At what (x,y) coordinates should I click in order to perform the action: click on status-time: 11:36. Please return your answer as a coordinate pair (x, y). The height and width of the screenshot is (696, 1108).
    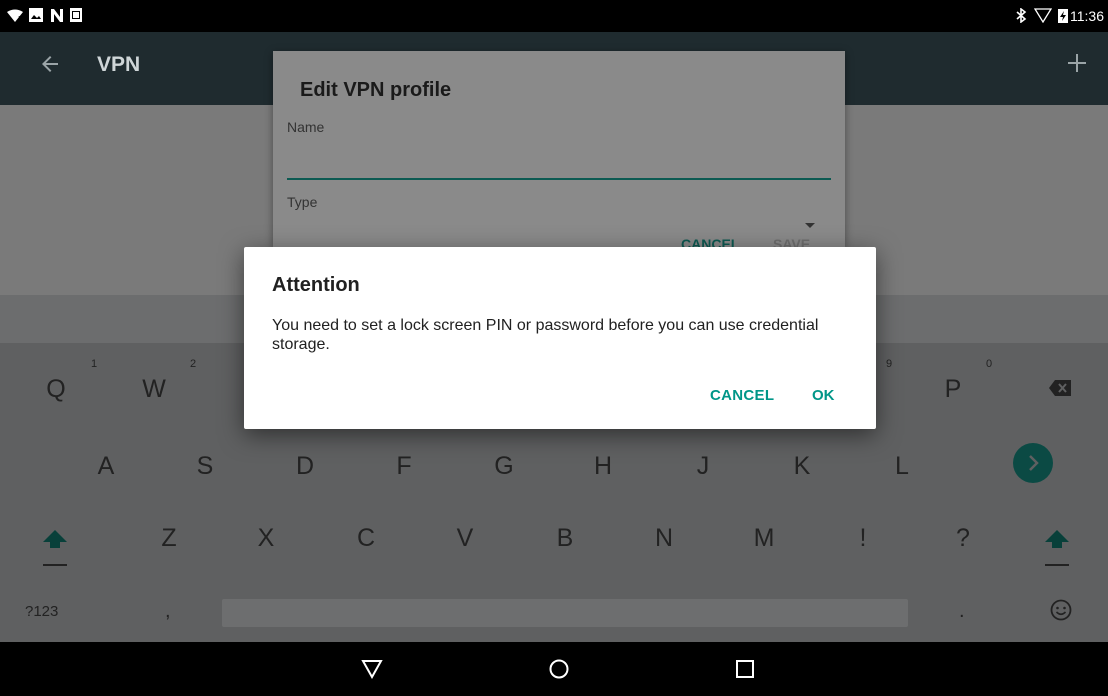
    Looking at the image, I should click on (1087, 16).